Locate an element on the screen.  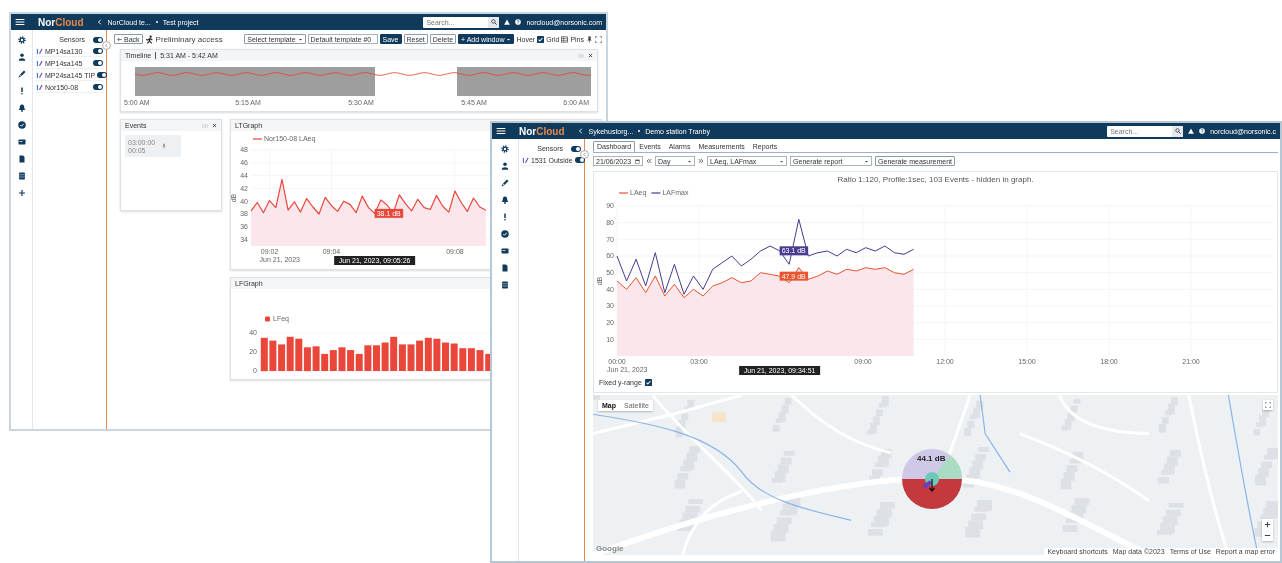
double-chevron-right-icon is located at coordinates (701, 161).